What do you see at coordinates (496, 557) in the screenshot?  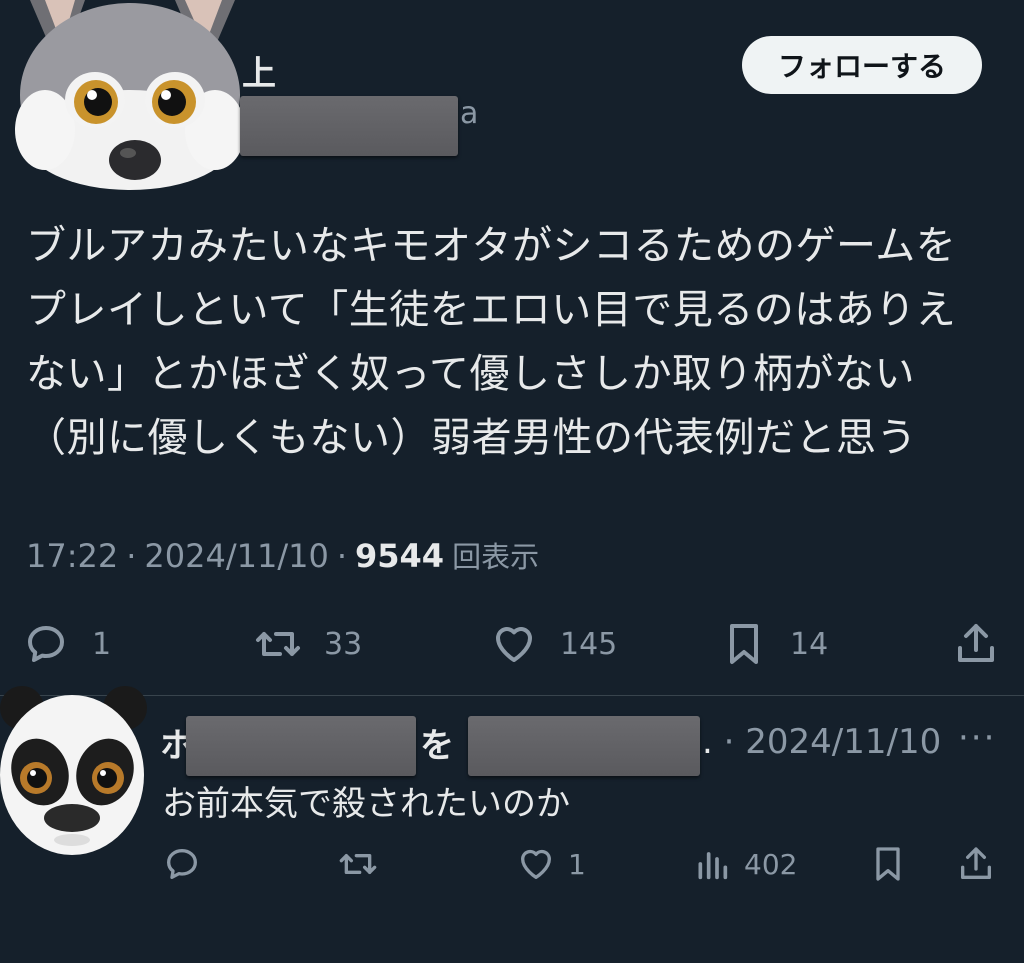 I see `views-label: 回表示` at bounding box center [496, 557].